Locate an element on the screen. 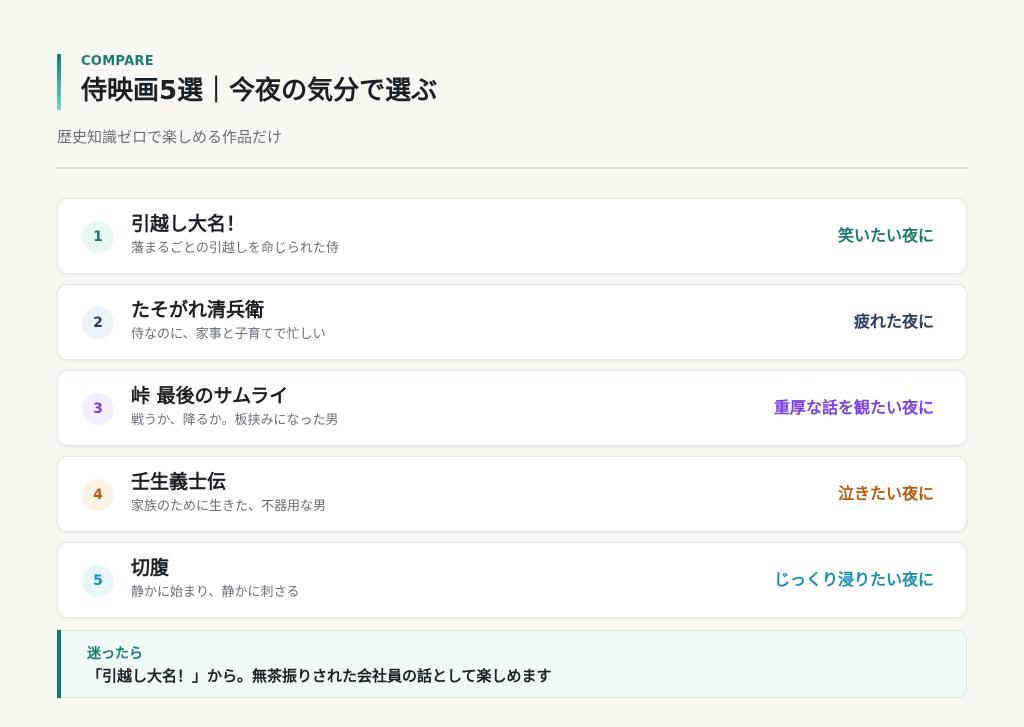 The height and width of the screenshot is (727, 1024). film-card: 4 壬生義士伝 家族のために生きた、不器用な男 泣きたい夜に is located at coordinates (512, 494).